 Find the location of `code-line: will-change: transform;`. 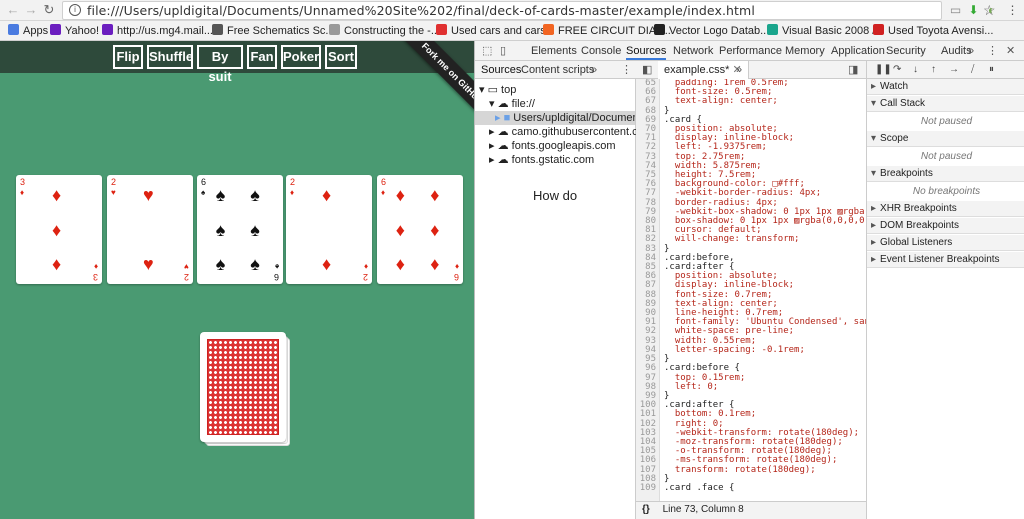

code-line: will-change: transform; is located at coordinates (765, 239).